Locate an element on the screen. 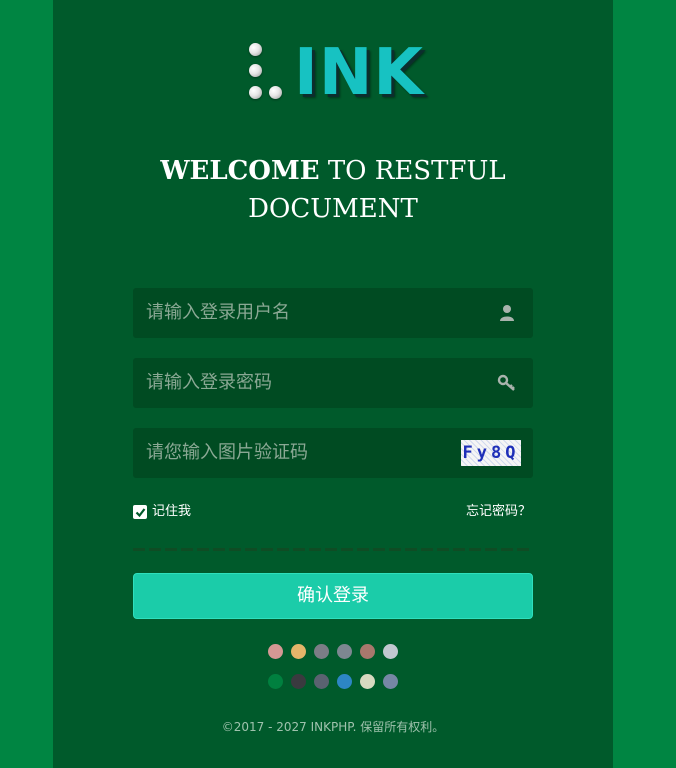  captcha-placeholder: 请您输入图片验证码 is located at coordinates (227, 452).